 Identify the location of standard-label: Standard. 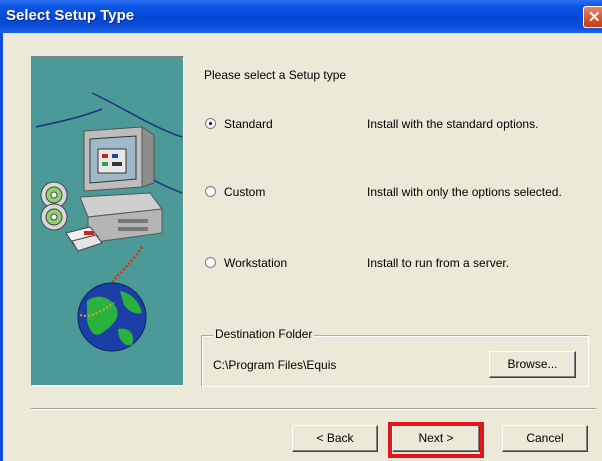
(248, 124).